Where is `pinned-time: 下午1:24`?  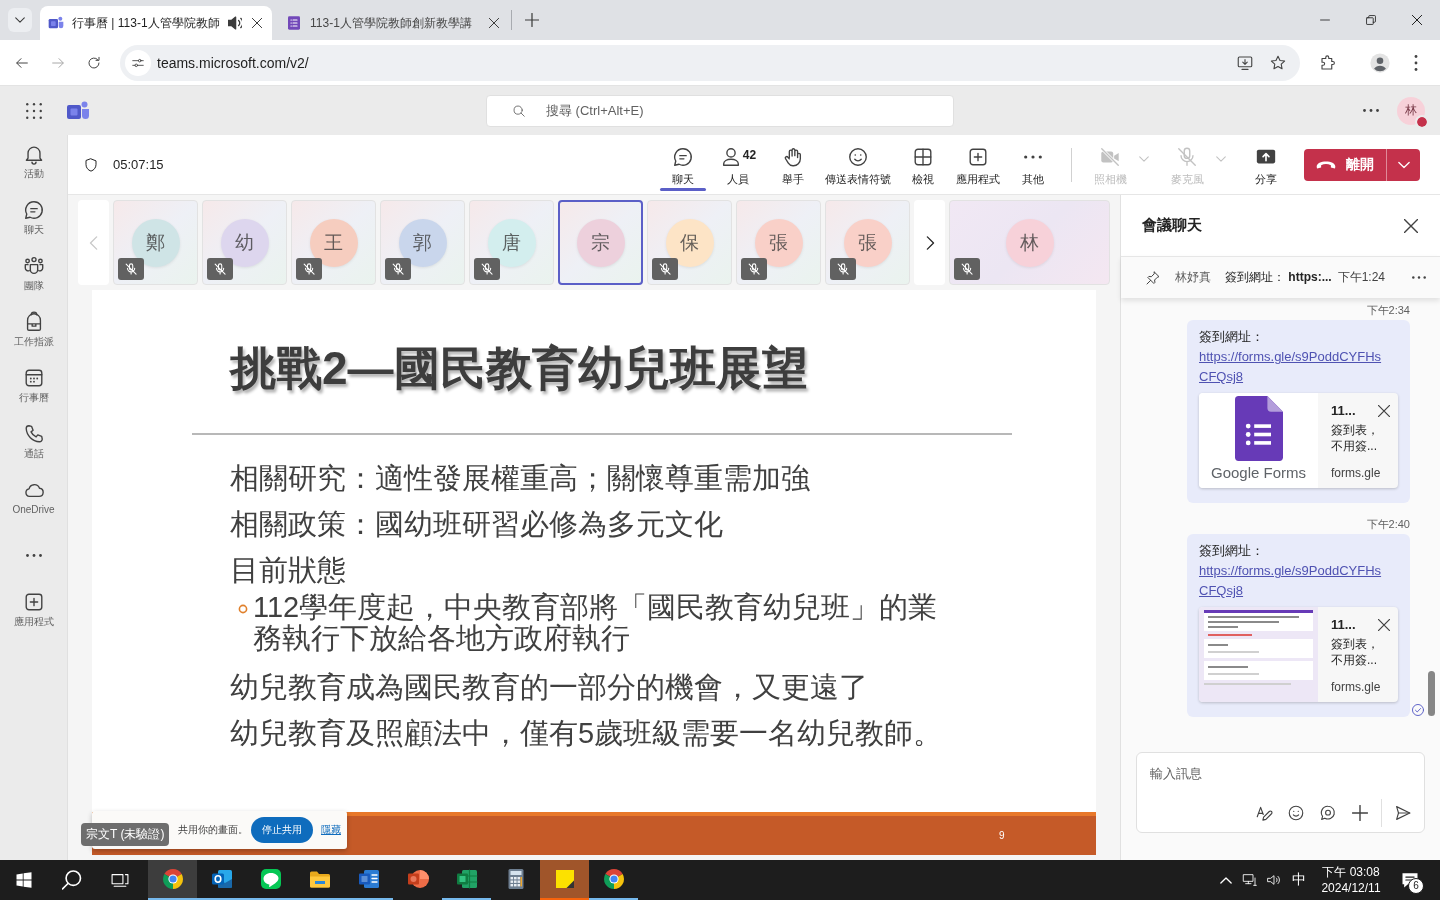
pinned-time: 下午1:24 is located at coordinates (1361, 277).